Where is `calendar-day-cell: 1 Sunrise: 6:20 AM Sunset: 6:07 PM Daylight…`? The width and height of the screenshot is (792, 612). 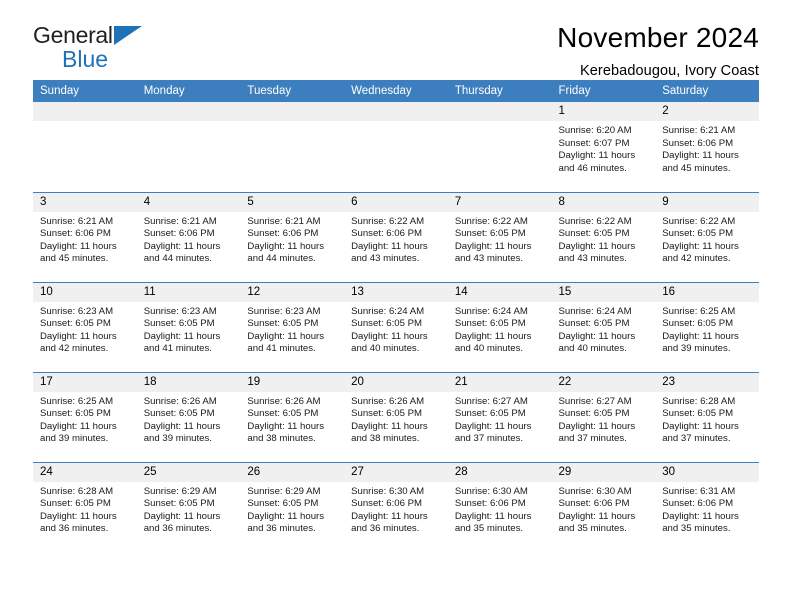
calendar-day-cell: 1 Sunrise: 6:20 AM Sunset: 6:07 PM Daylight… is located at coordinates (603, 147).